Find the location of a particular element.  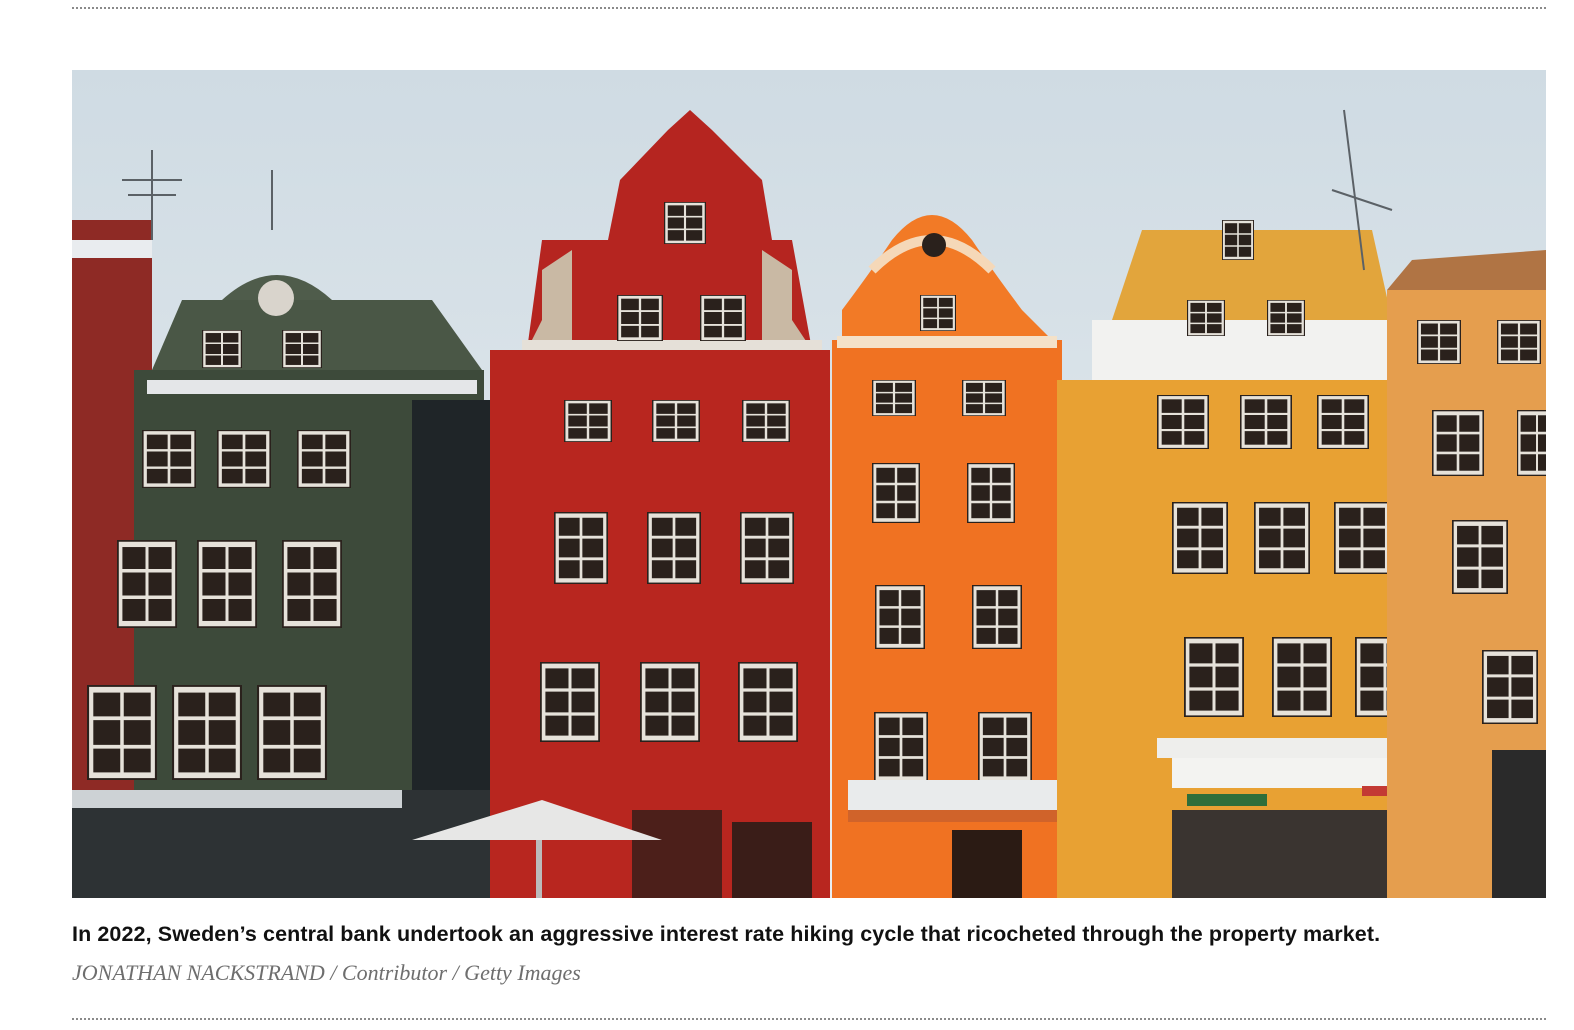

right-building is located at coordinates (1466, 574).